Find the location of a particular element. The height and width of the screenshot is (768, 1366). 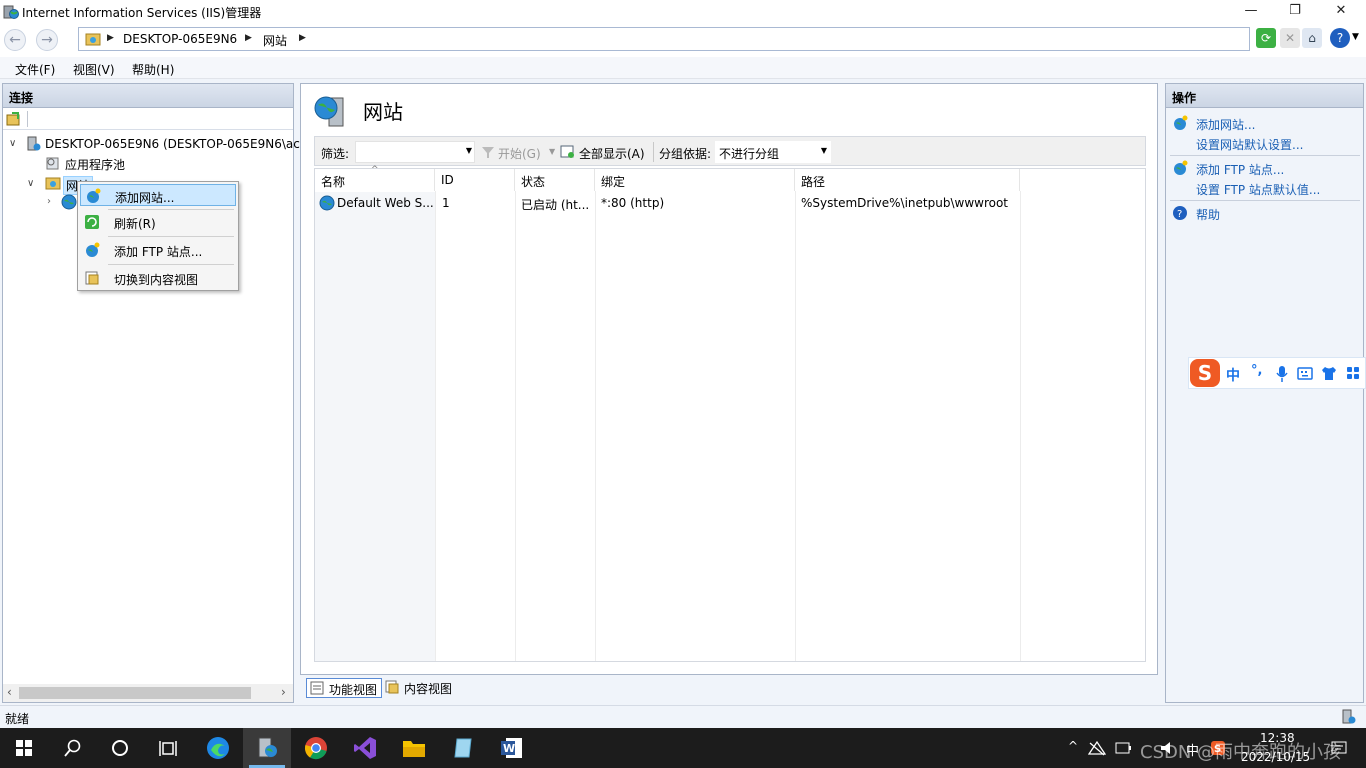

taskbar-word: W is located at coordinates (512, 748).